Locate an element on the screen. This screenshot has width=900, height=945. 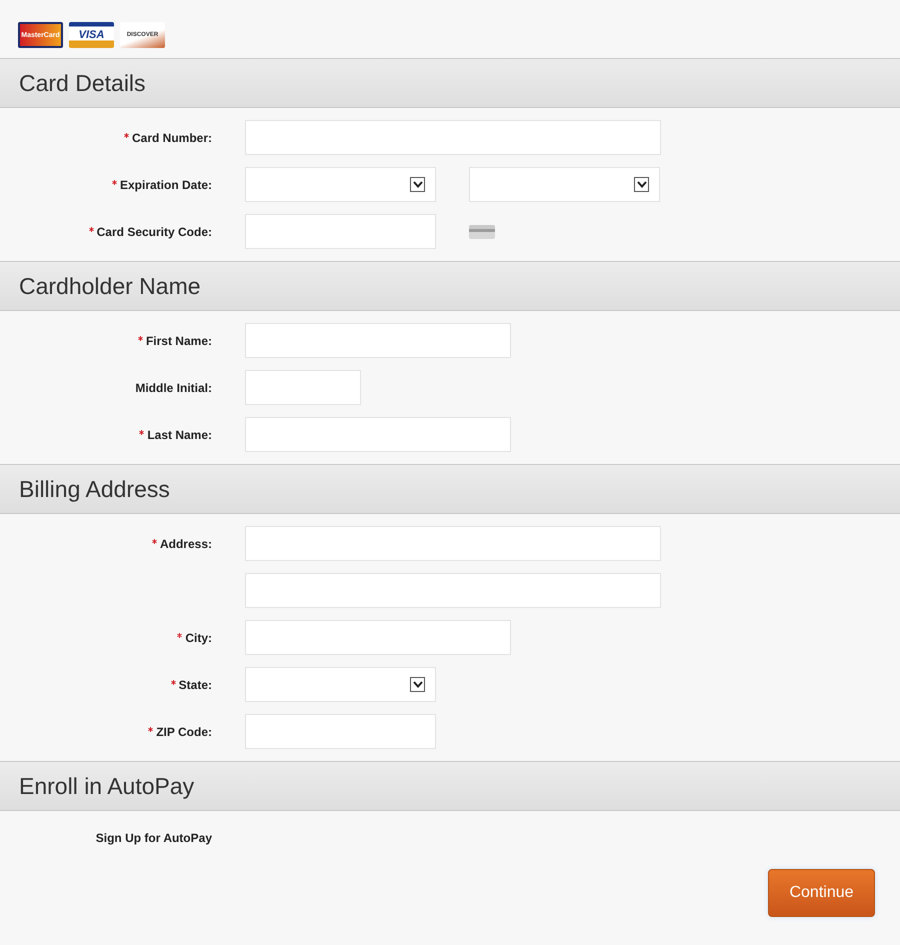
continue-button: Continue is located at coordinates (821, 893).